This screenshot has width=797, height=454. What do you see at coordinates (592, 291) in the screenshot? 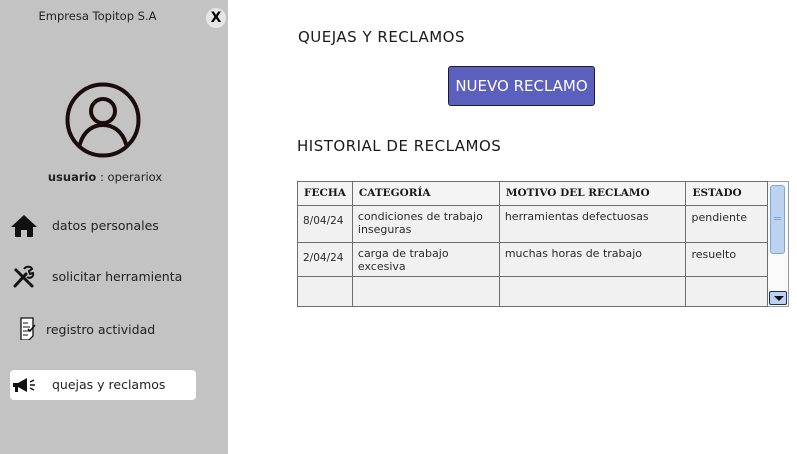
I see `cell-motivo` at bounding box center [592, 291].